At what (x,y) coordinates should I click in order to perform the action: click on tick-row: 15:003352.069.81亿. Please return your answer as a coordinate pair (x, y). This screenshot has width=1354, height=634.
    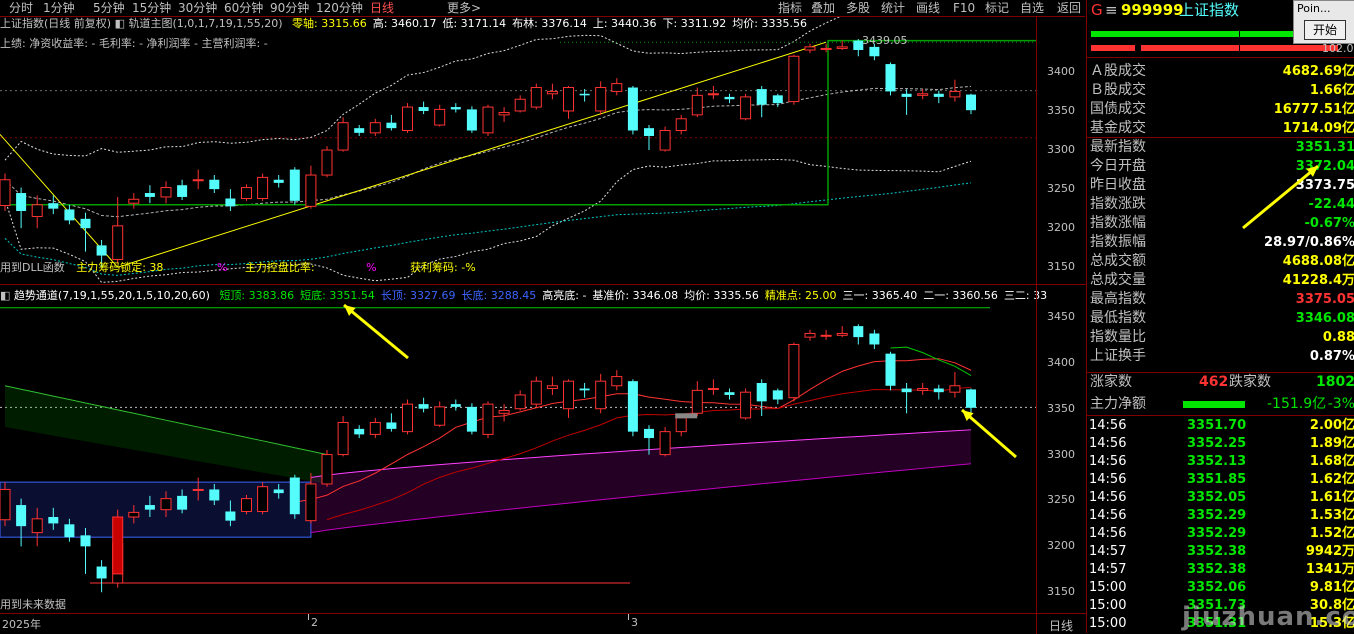
    Looking at the image, I should click on (1220, 588).